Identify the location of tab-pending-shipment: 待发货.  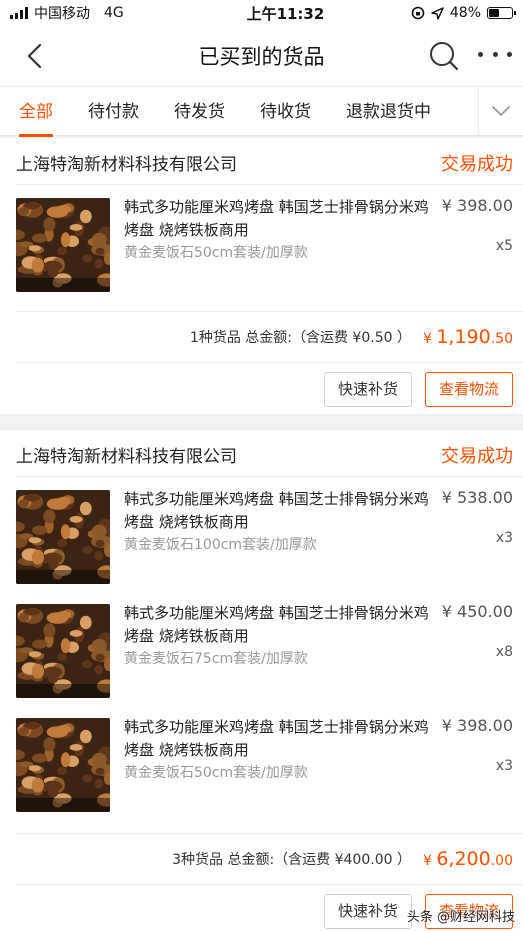
(199, 112).